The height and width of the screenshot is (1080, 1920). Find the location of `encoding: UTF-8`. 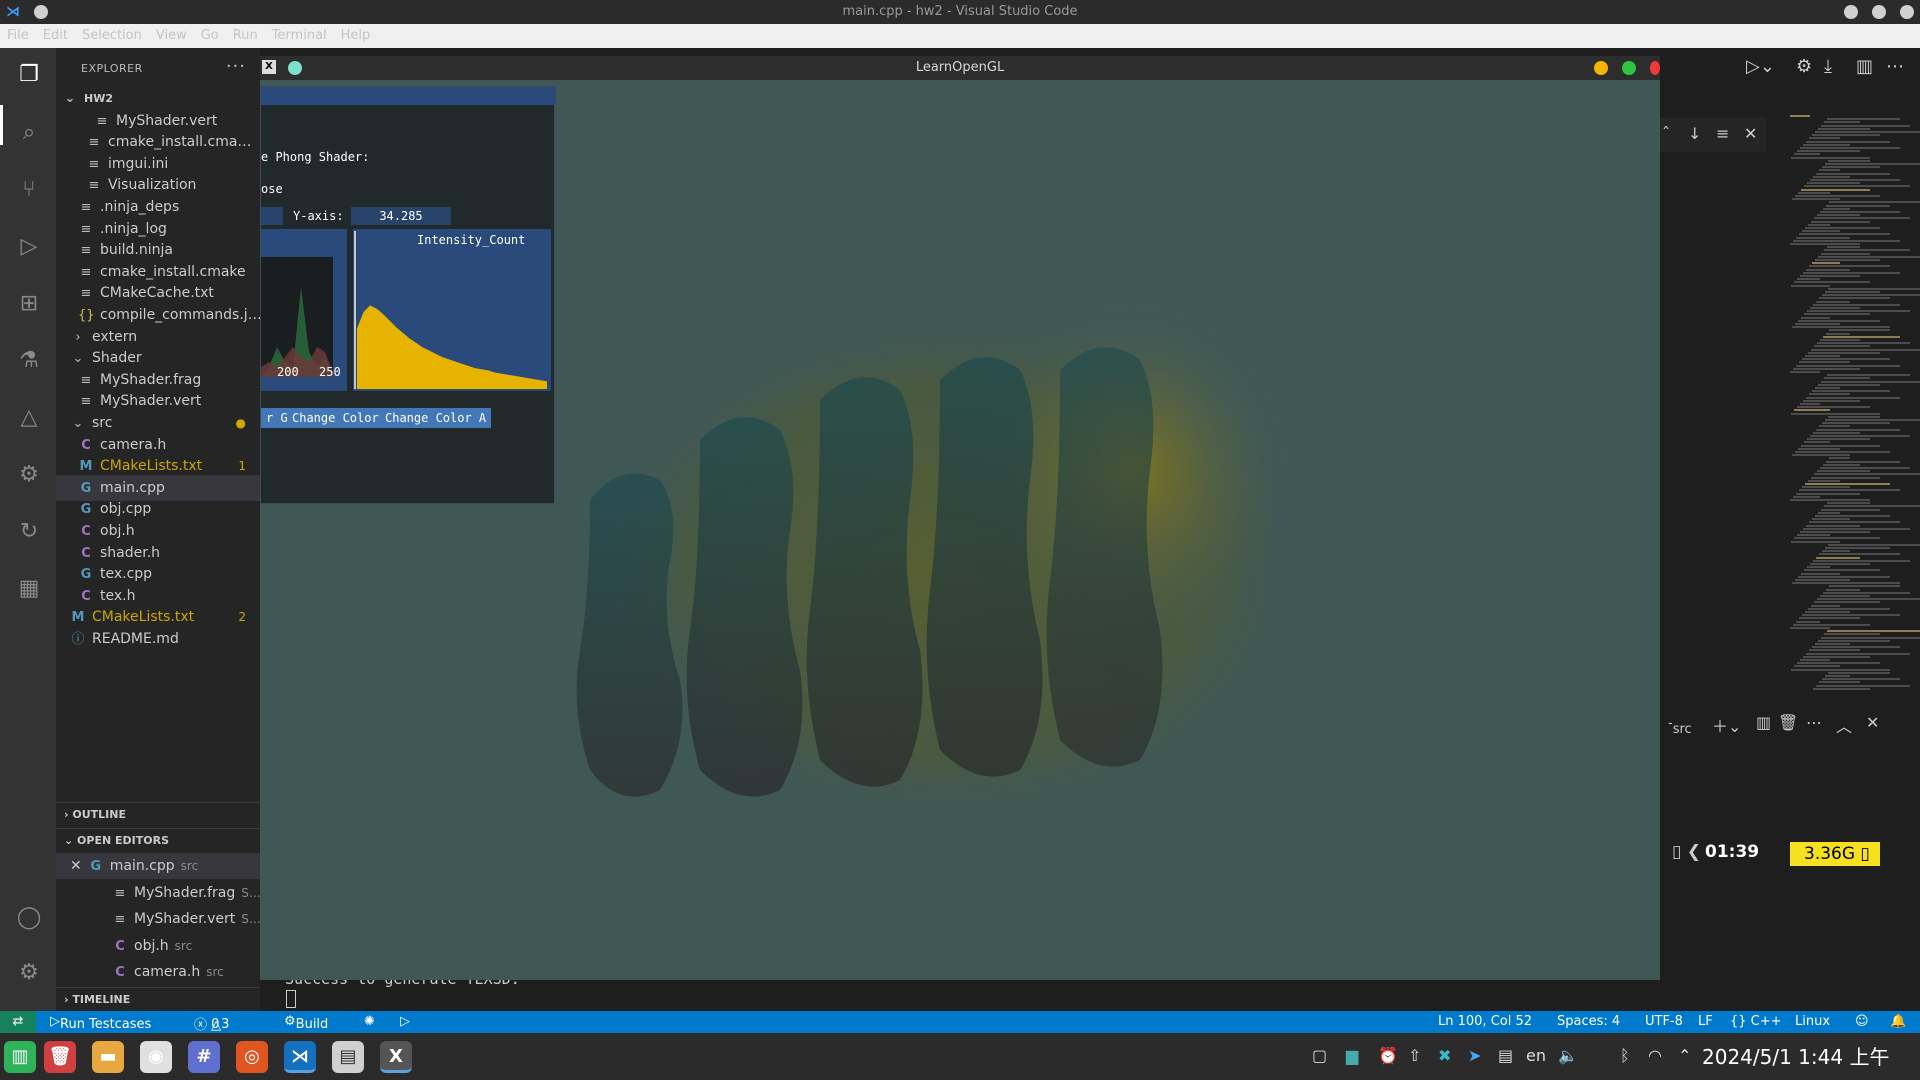

encoding: UTF-8 is located at coordinates (1664, 1021).